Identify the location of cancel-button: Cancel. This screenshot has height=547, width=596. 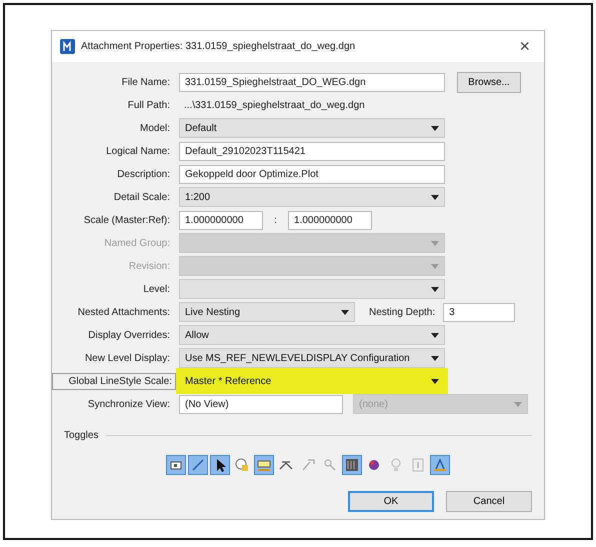
(489, 501).